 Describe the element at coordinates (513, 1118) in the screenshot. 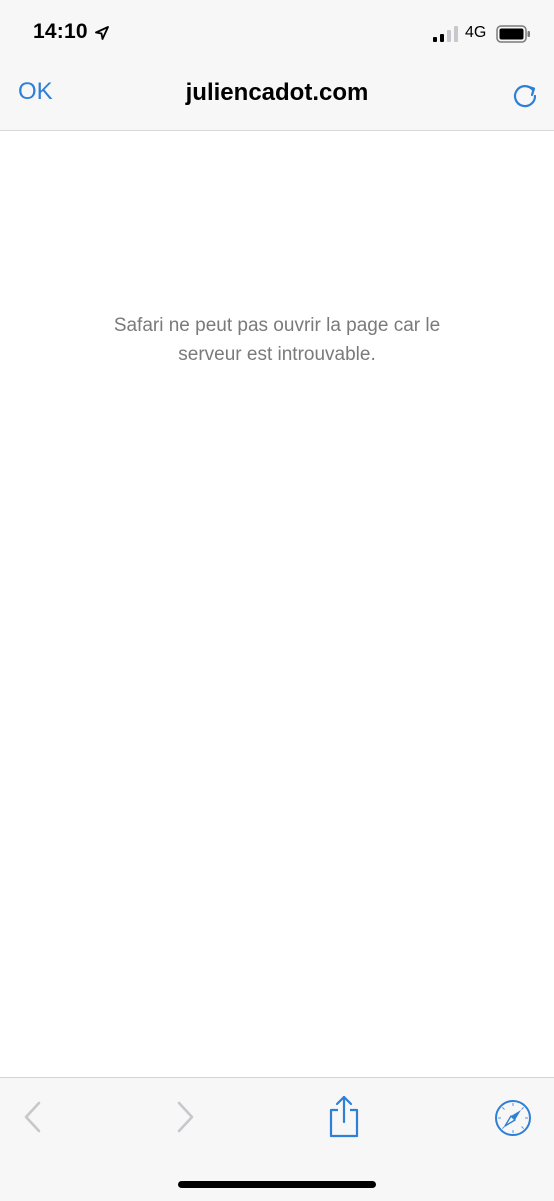

I see `compass-icon` at that location.